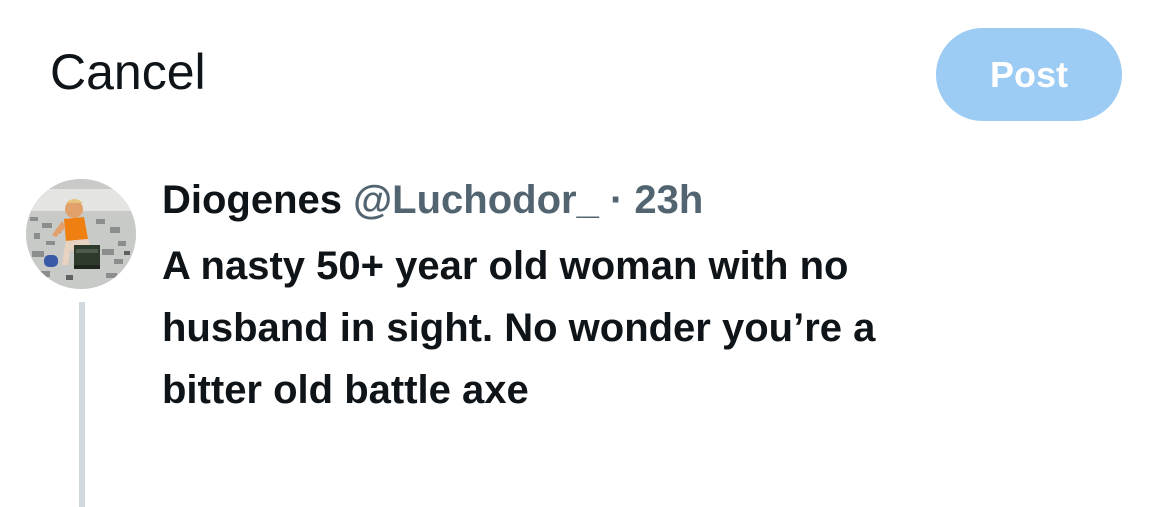 The height and width of the screenshot is (507, 1170). I want to click on cancel-button: Cancel, so click(128, 72).